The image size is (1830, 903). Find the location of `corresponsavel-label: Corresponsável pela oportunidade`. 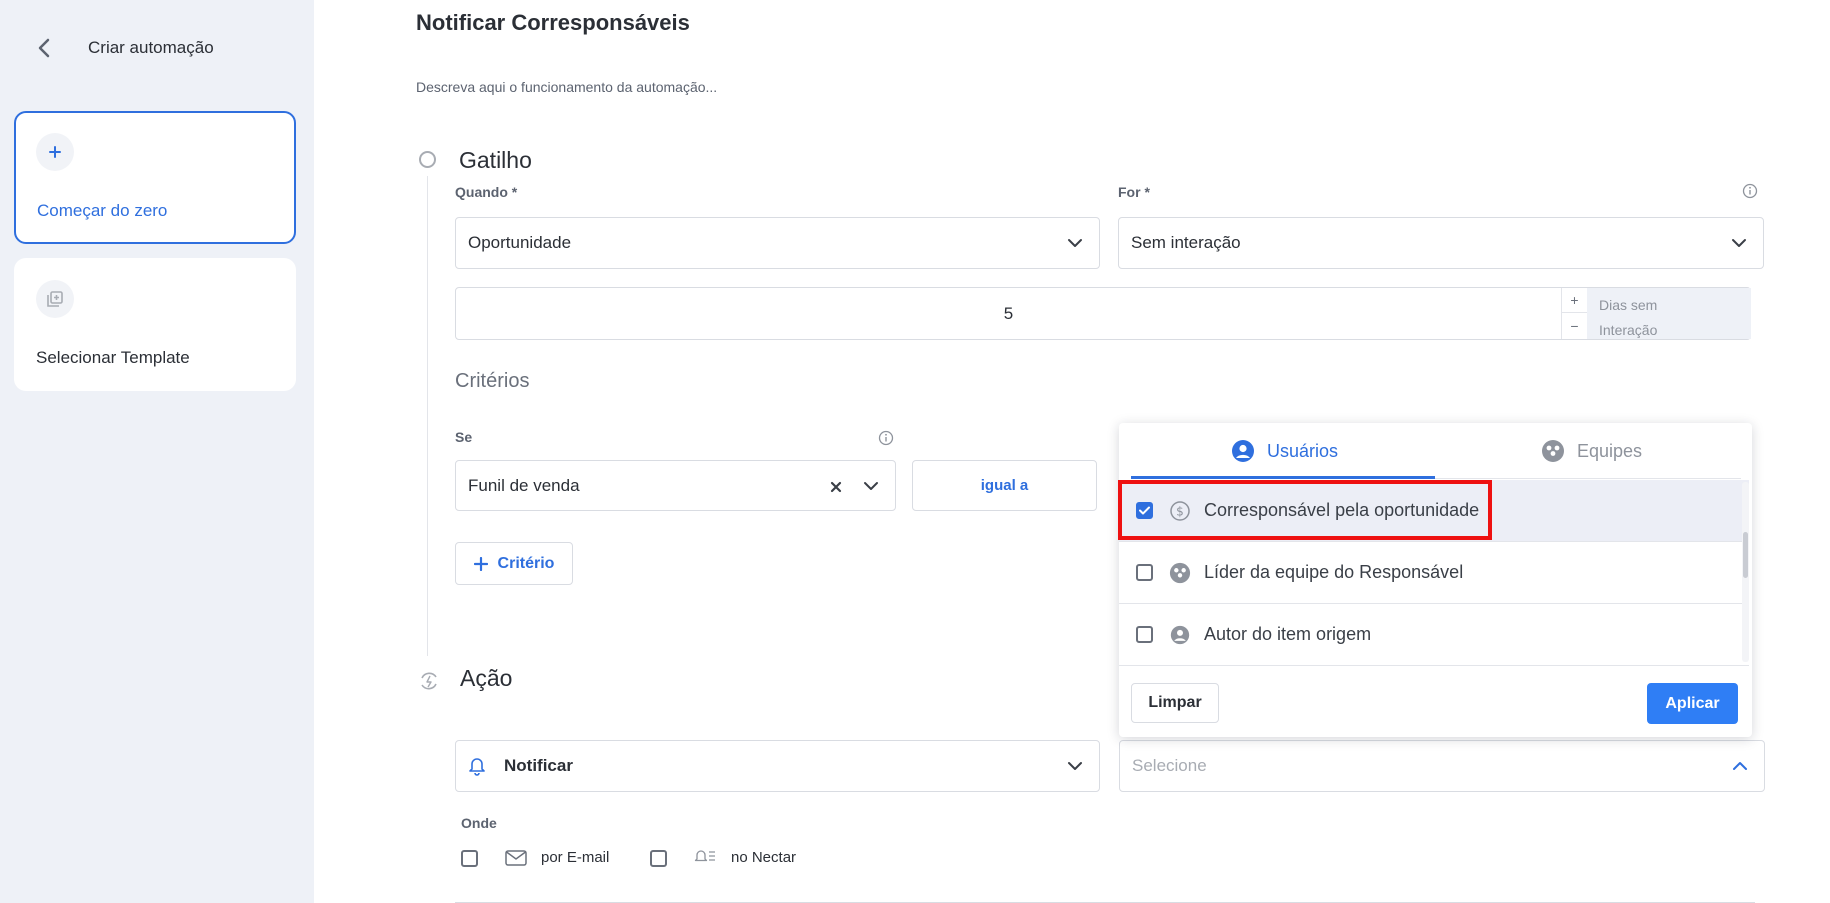

corresponsavel-label: Corresponsável pela oportunidade is located at coordinates (1342, 510).